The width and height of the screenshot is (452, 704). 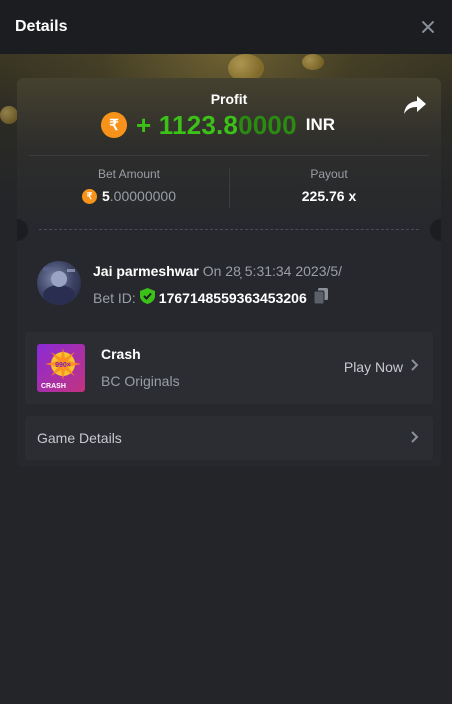 I want to click on bet-id-line: Bet ID: 1767148559363453206, so click(x=210, y=297).